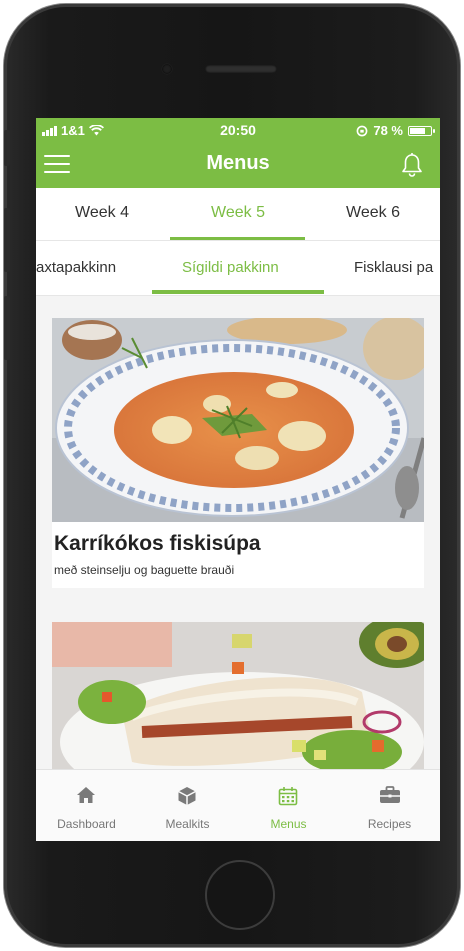 The width and height of the screenshot is (464, 951). What do you see at coordinates (167, 69) in the screenshot?
I see `front-camera` at bounding box center [167, 69].